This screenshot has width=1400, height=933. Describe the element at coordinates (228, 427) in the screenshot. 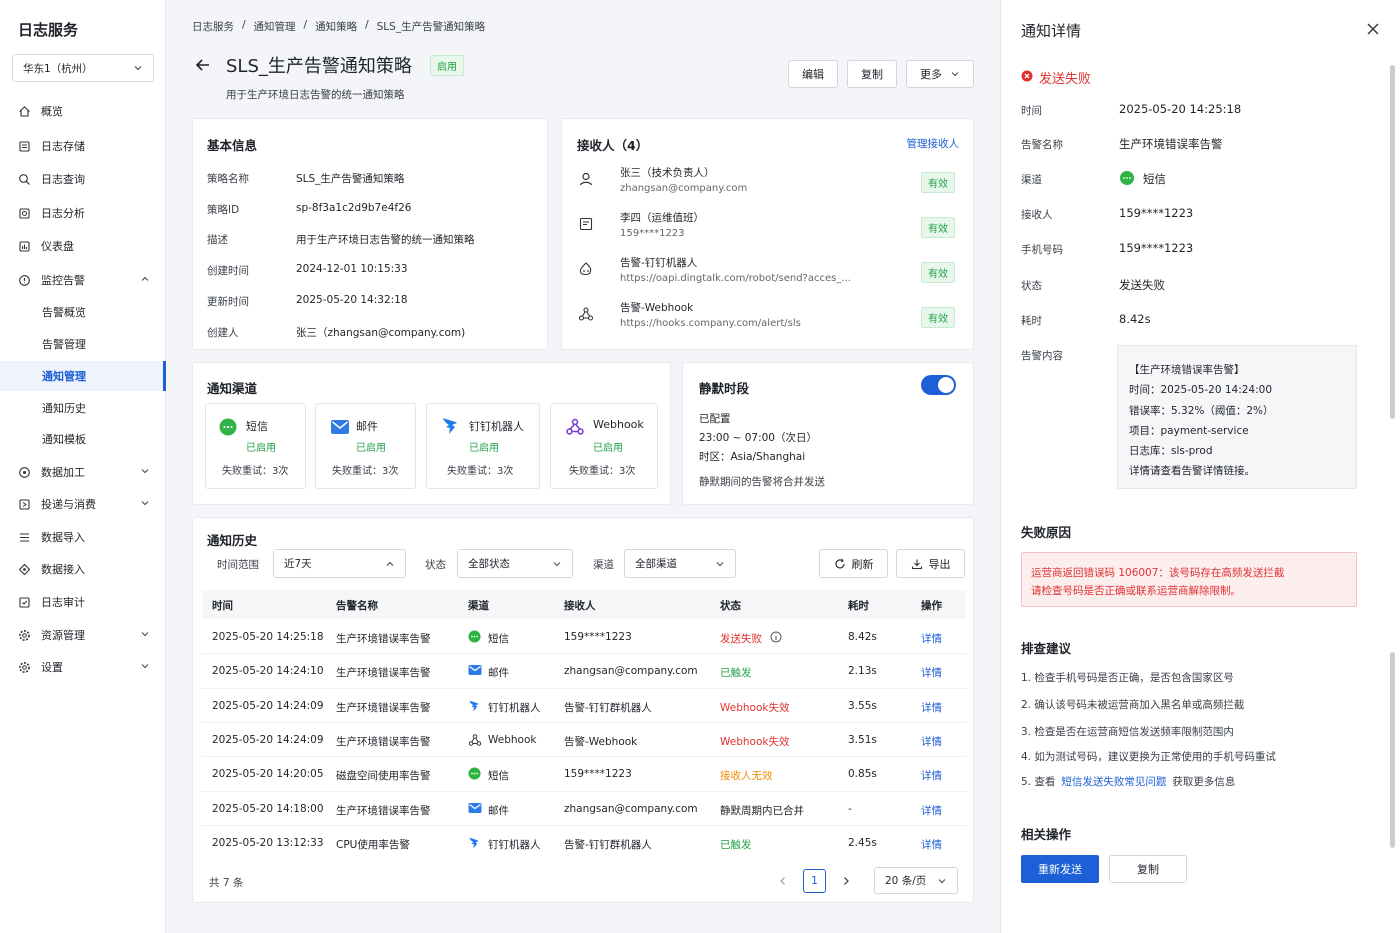

I see `sms-icon` at that location.